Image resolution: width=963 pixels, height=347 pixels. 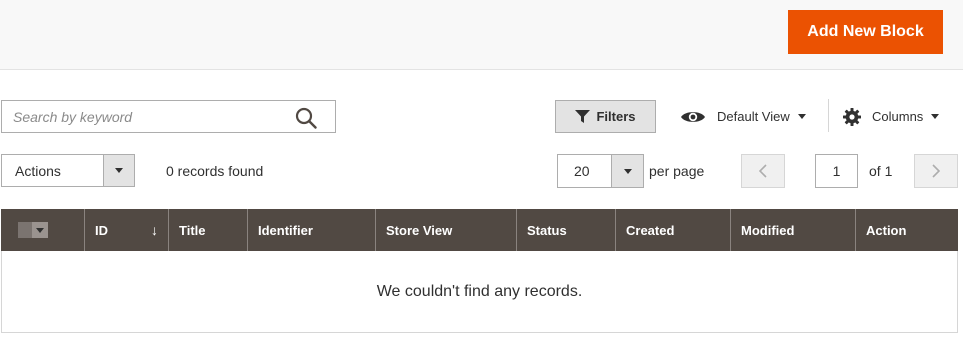 What do you see at coordinates (446, 230) in the screenshot?
I see `column-header-store-view: Store View` at bounding box center [446, 230].